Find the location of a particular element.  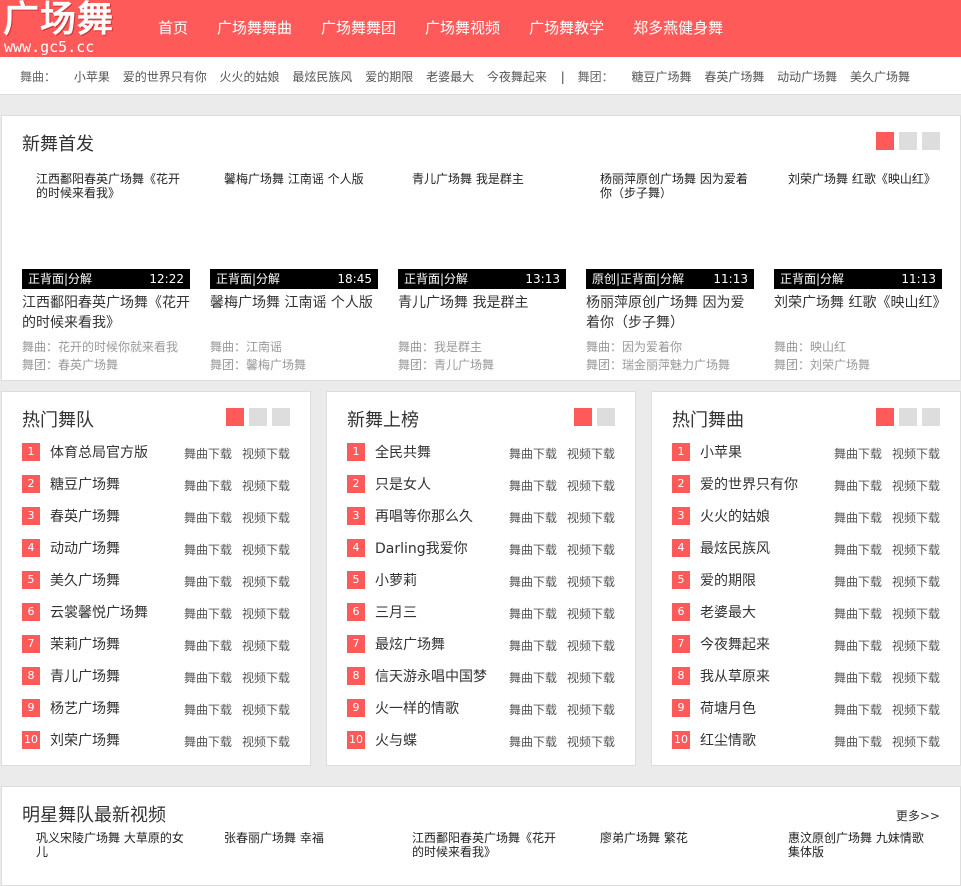

quick-song-link: 火火的姑娘 is located at coordinates (250, 77).